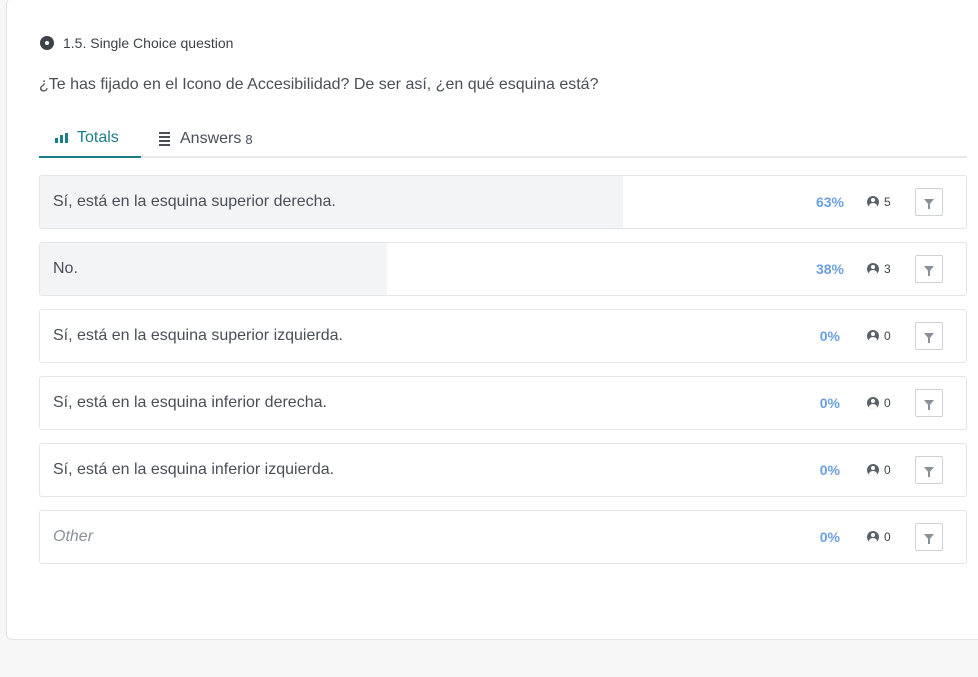 The image size is (978, 677). I want to click on question-type-label: 1.5. Single Choice question, so click(148, 43).